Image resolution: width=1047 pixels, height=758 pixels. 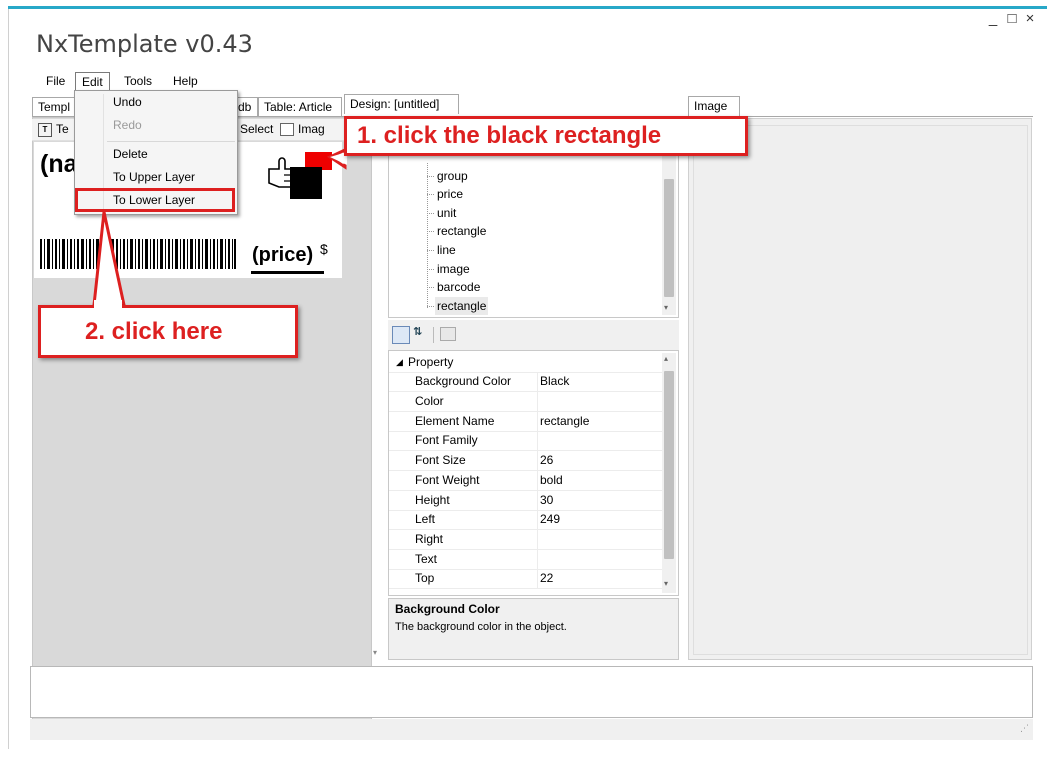 What do you see at coordinates (168, 331) in the screenshot?
I see `callout-step2: 2. click here` at bounding box center [168, 331].